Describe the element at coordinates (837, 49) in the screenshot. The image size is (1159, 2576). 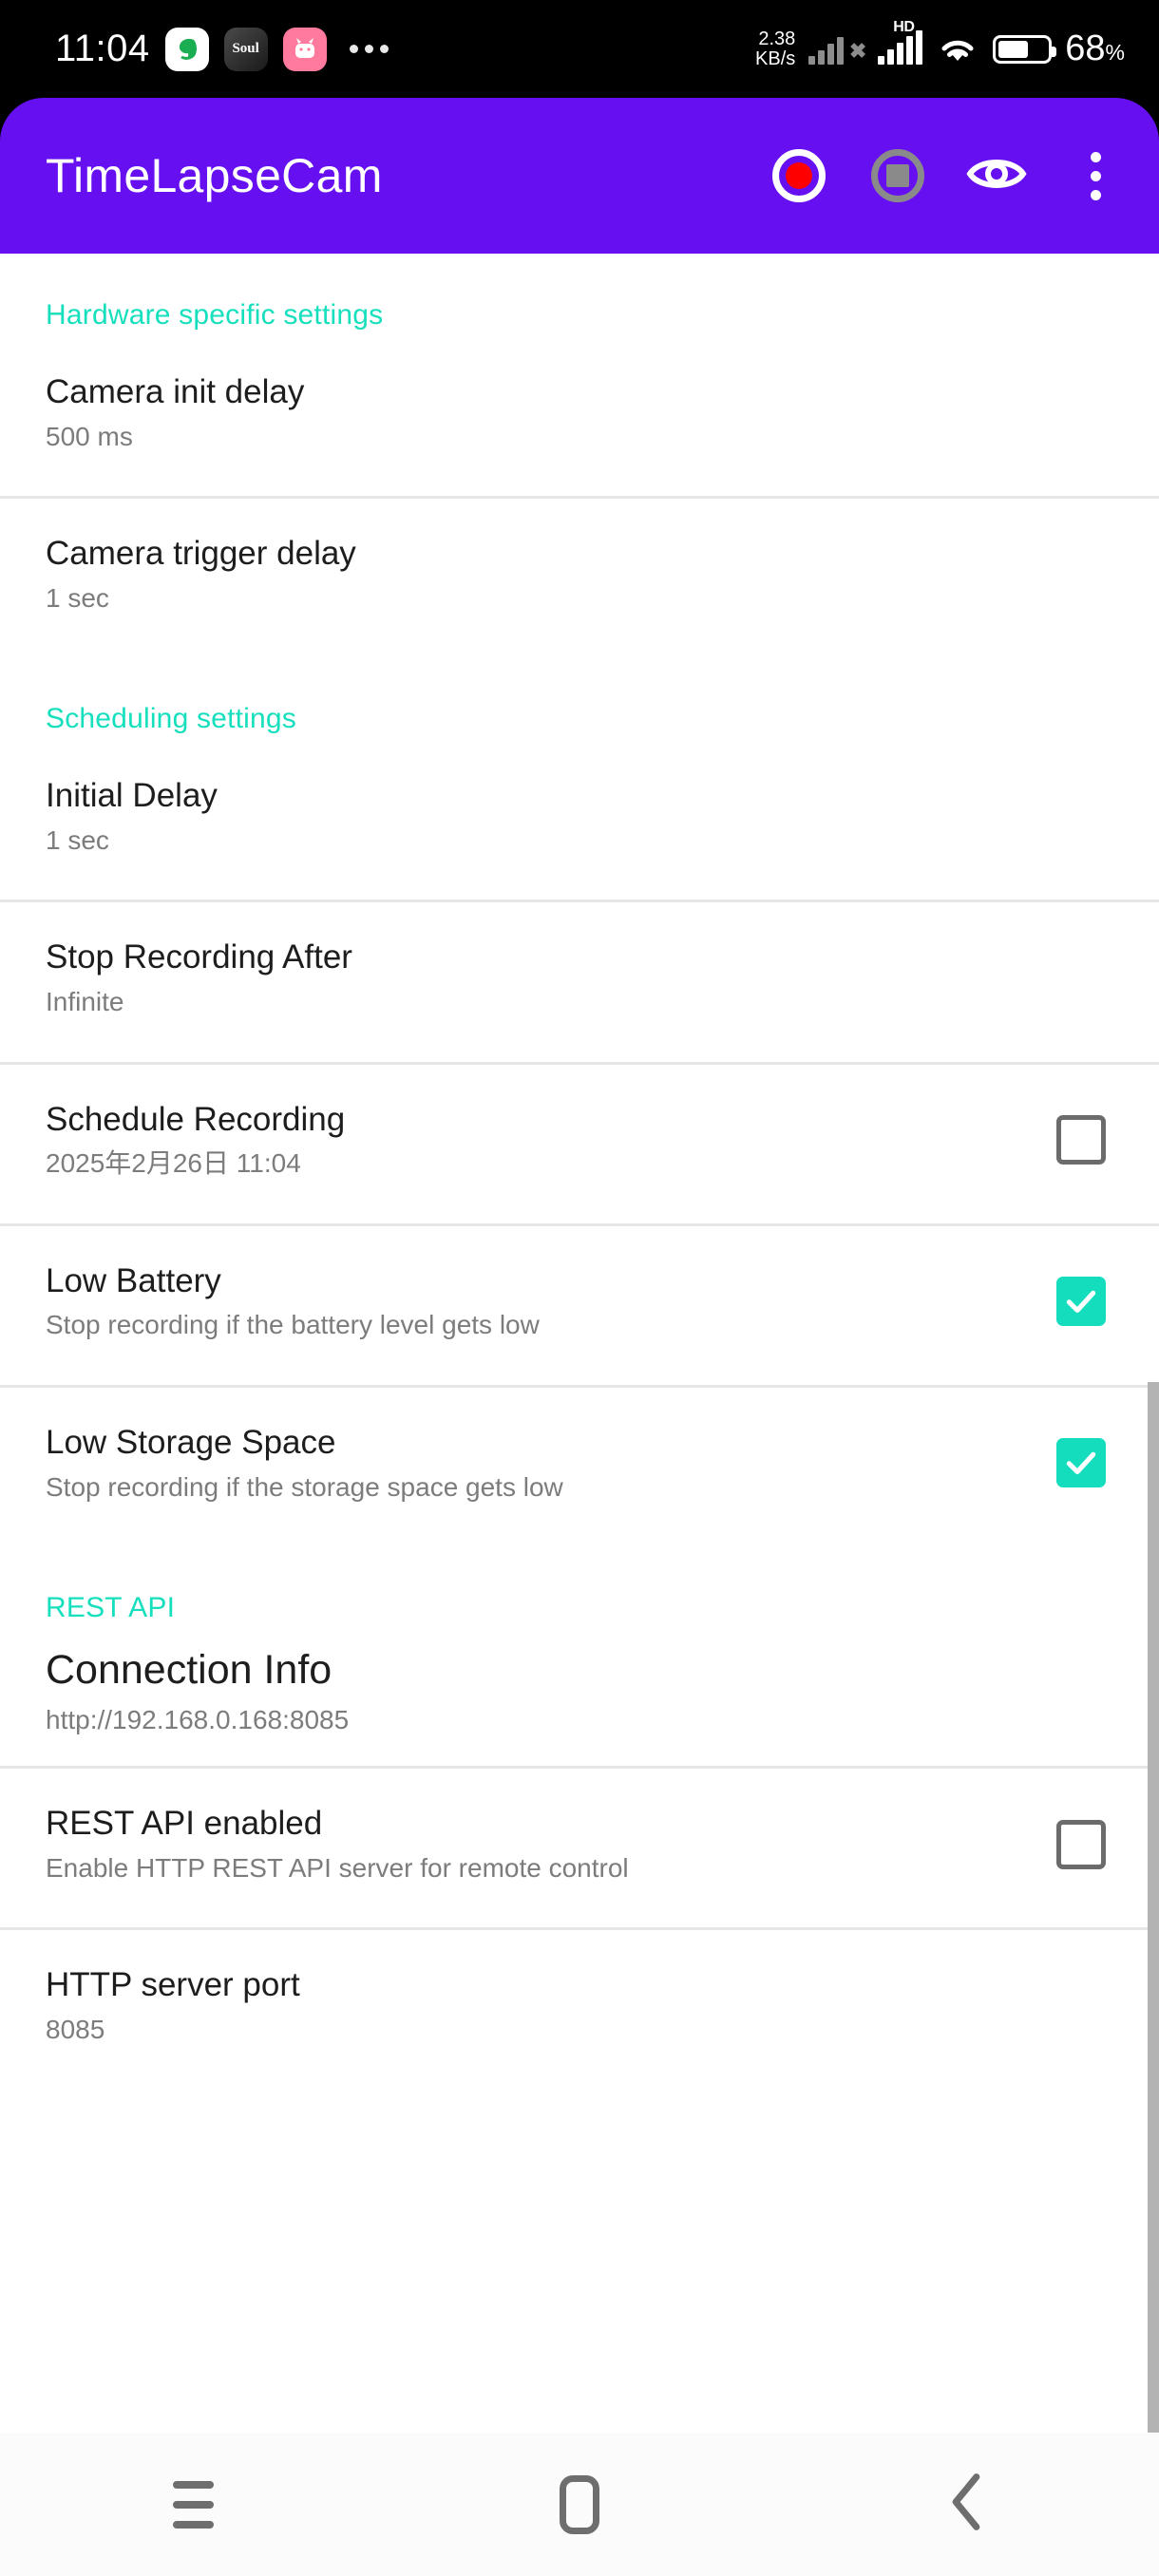
I see `signal-sim1-icon: ✖` at that location.